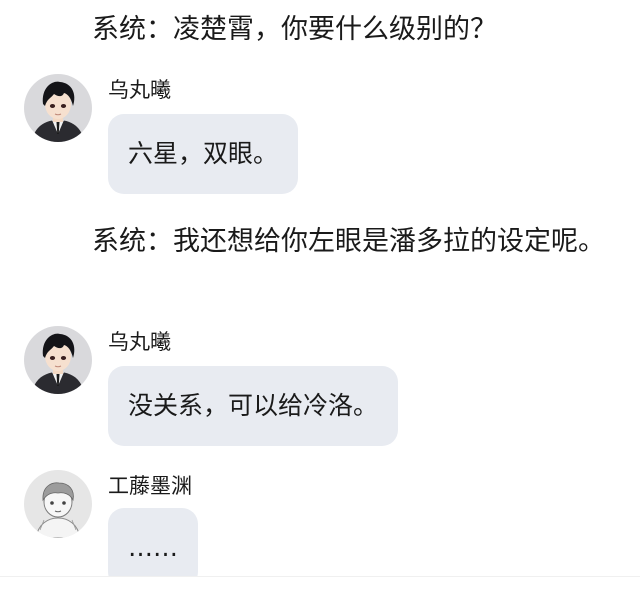 The width and height of the screenshot is (640, 595). What do you see at coordinates (203, 154) in the screenshot?
I see `message-bubble: 六星，双眼。` at bounding box center [203, 154].